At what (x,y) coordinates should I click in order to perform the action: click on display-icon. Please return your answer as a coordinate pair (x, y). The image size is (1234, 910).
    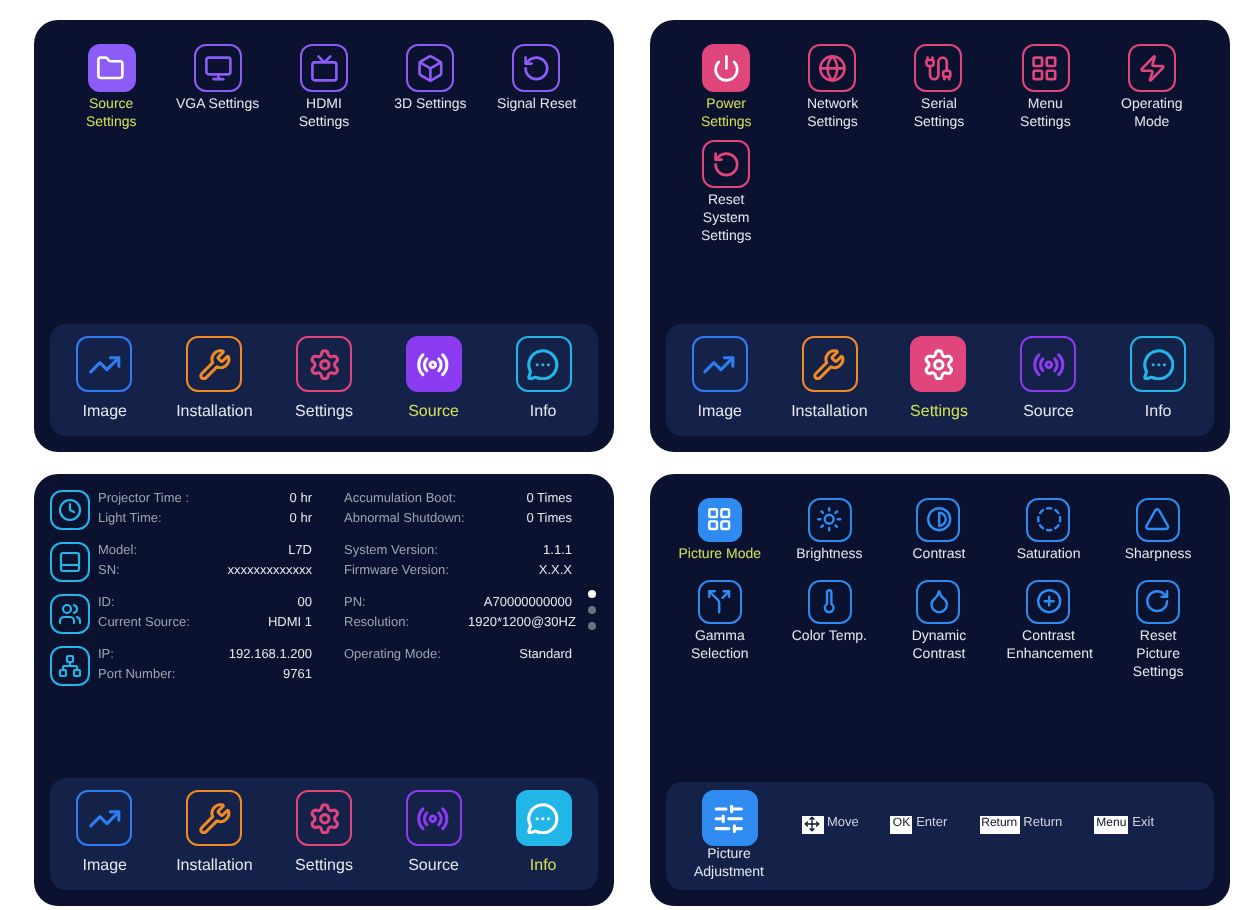
    Looking at the image, I should click on (70, 562).